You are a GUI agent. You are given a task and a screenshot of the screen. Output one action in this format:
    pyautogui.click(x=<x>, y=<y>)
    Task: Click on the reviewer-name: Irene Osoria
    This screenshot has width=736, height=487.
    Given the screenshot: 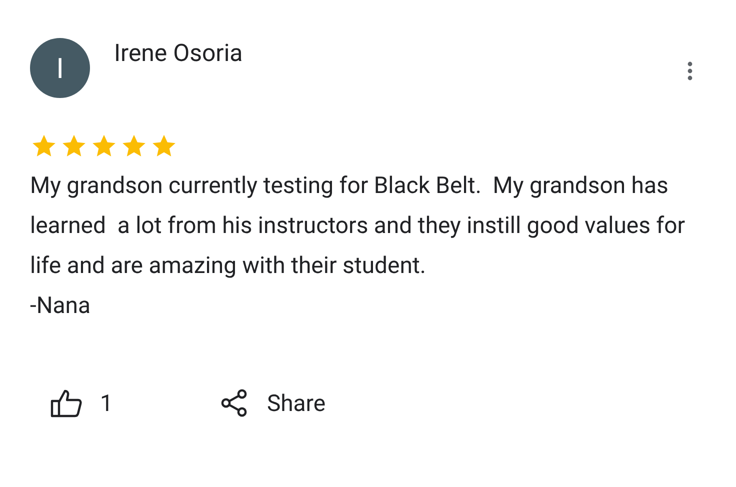 What is the action you would take?
    pyautogui.click(x=179, y=53)
    